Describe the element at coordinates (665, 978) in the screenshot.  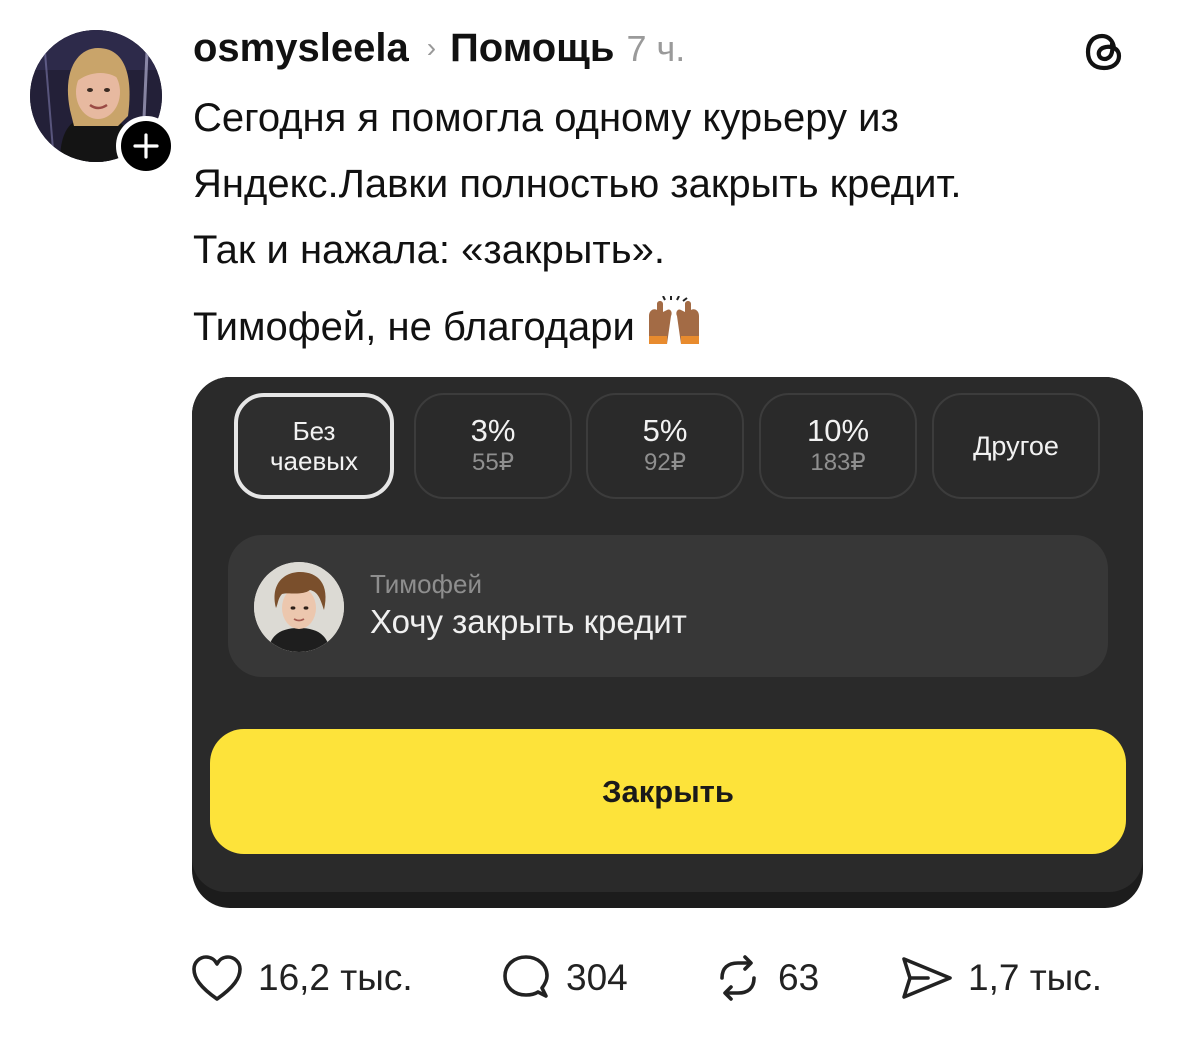
I see `post-actions: 16,2 тыс. 304 63 1,7 тыс.` at that location.